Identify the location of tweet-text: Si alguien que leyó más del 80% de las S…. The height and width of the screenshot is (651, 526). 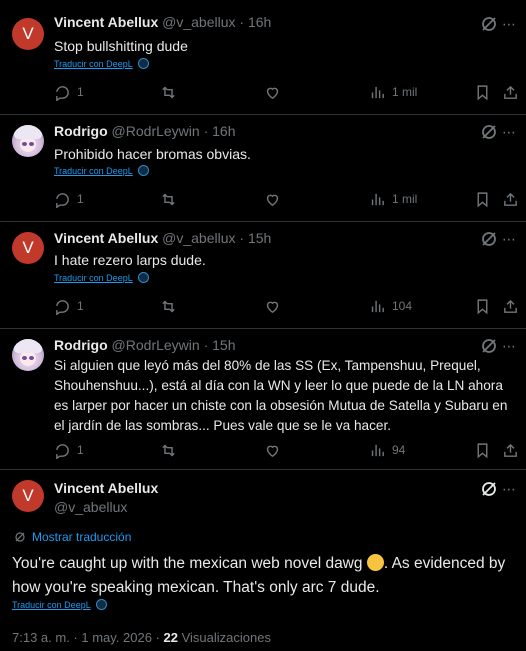
(281, 395).